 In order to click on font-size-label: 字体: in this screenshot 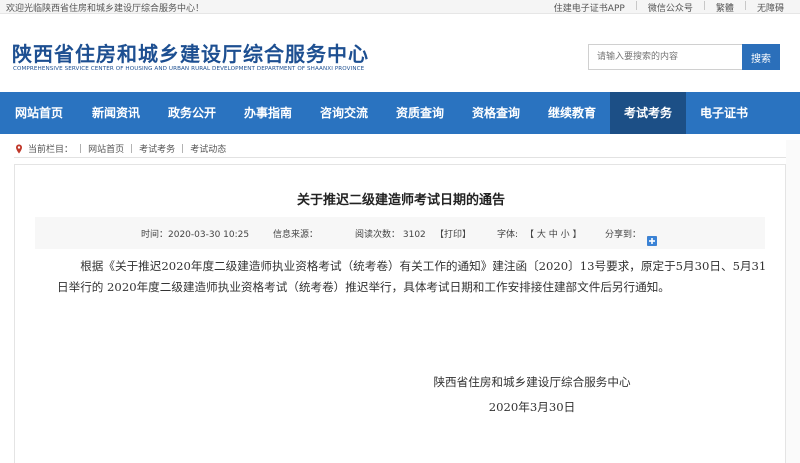, I will do `click(508, 235)`.